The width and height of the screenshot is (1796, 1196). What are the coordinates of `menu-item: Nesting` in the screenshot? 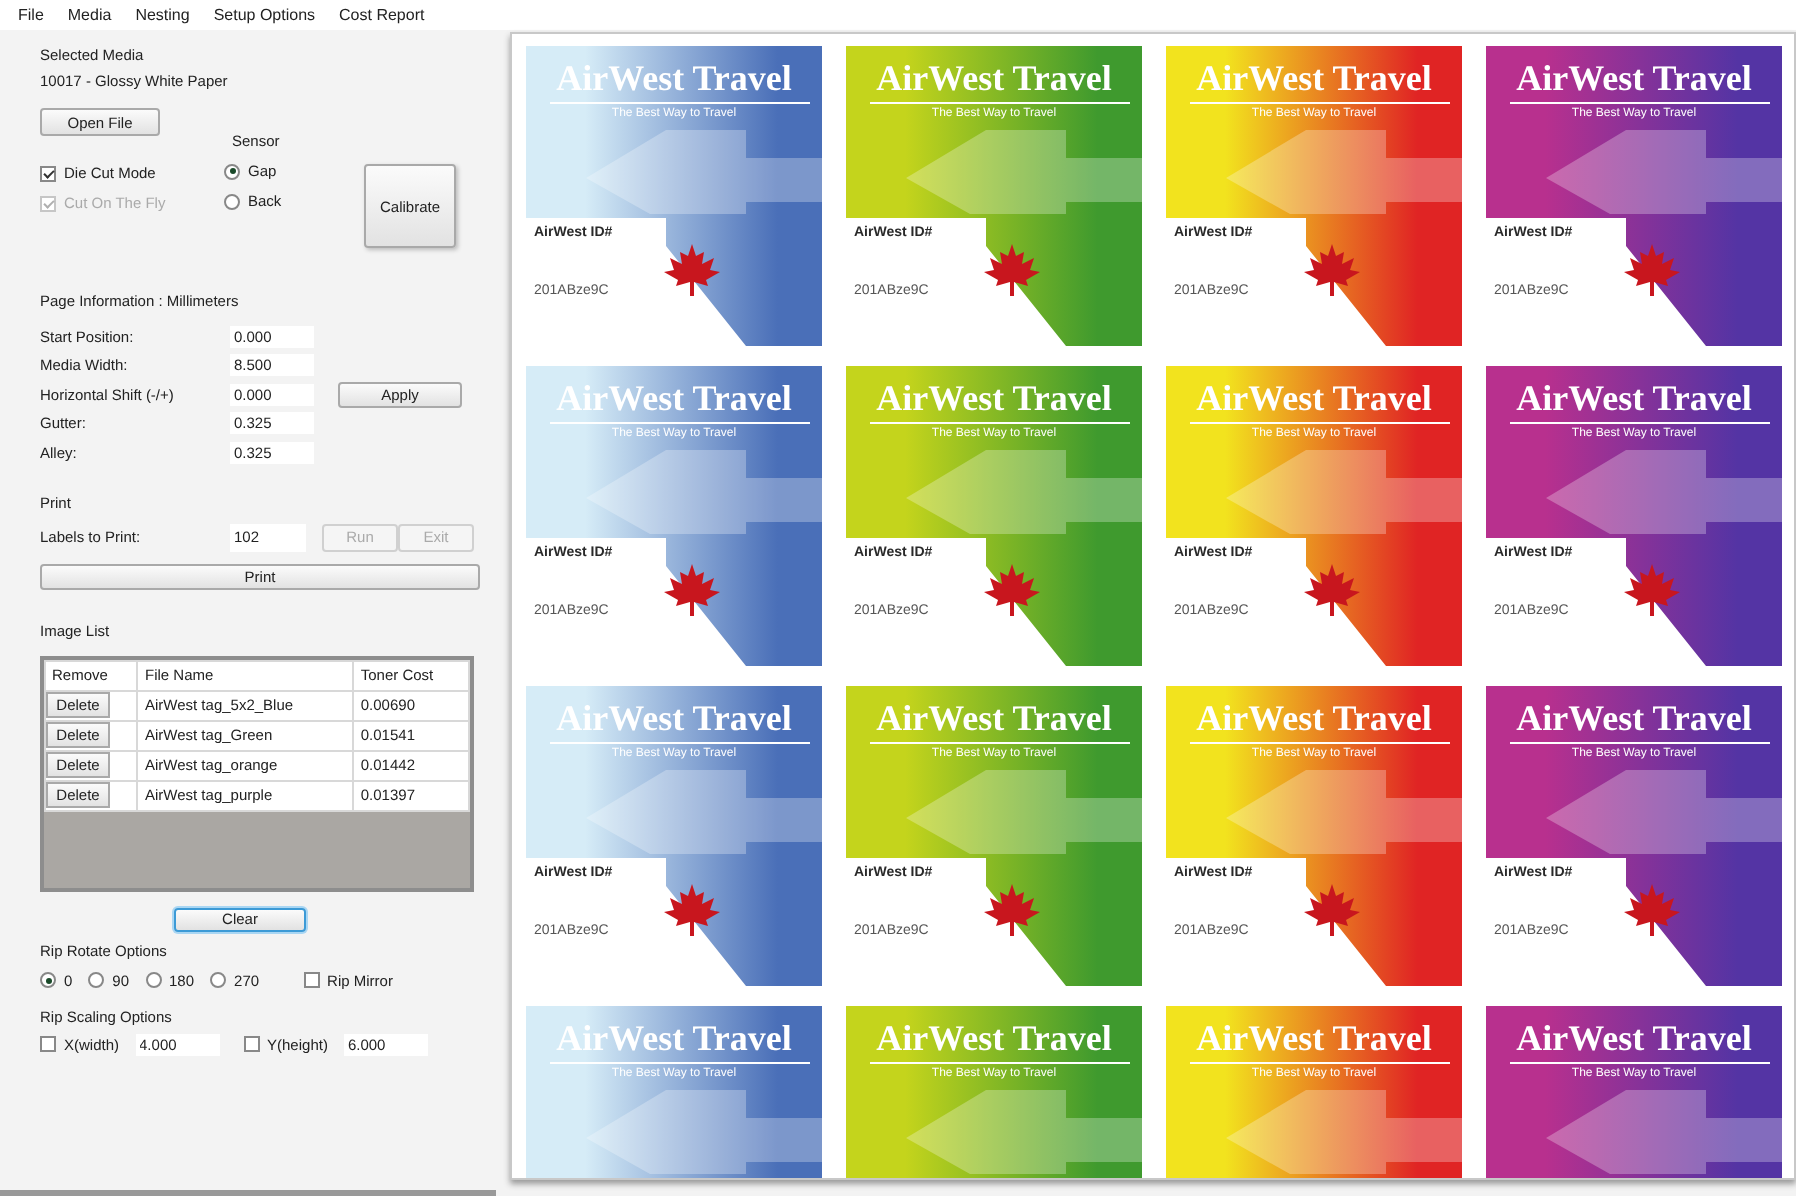 It's located at (162, 15).